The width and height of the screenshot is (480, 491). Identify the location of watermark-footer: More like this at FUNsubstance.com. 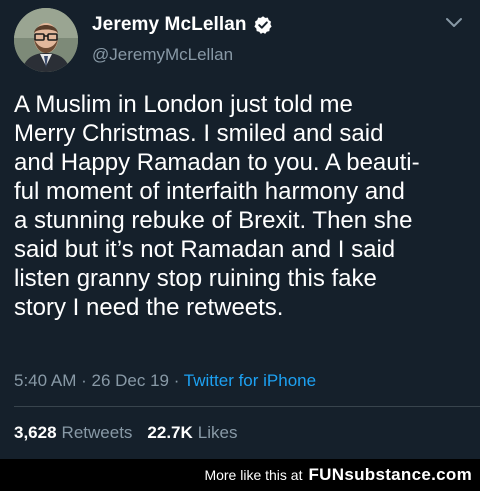
(240, 475).